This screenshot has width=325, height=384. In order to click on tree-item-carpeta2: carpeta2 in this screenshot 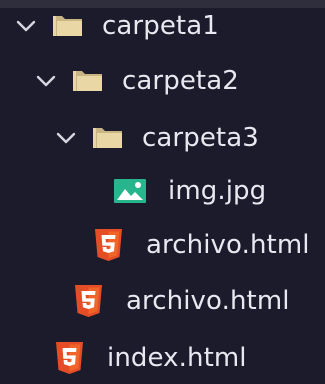, I will do `click(162, 81)`.